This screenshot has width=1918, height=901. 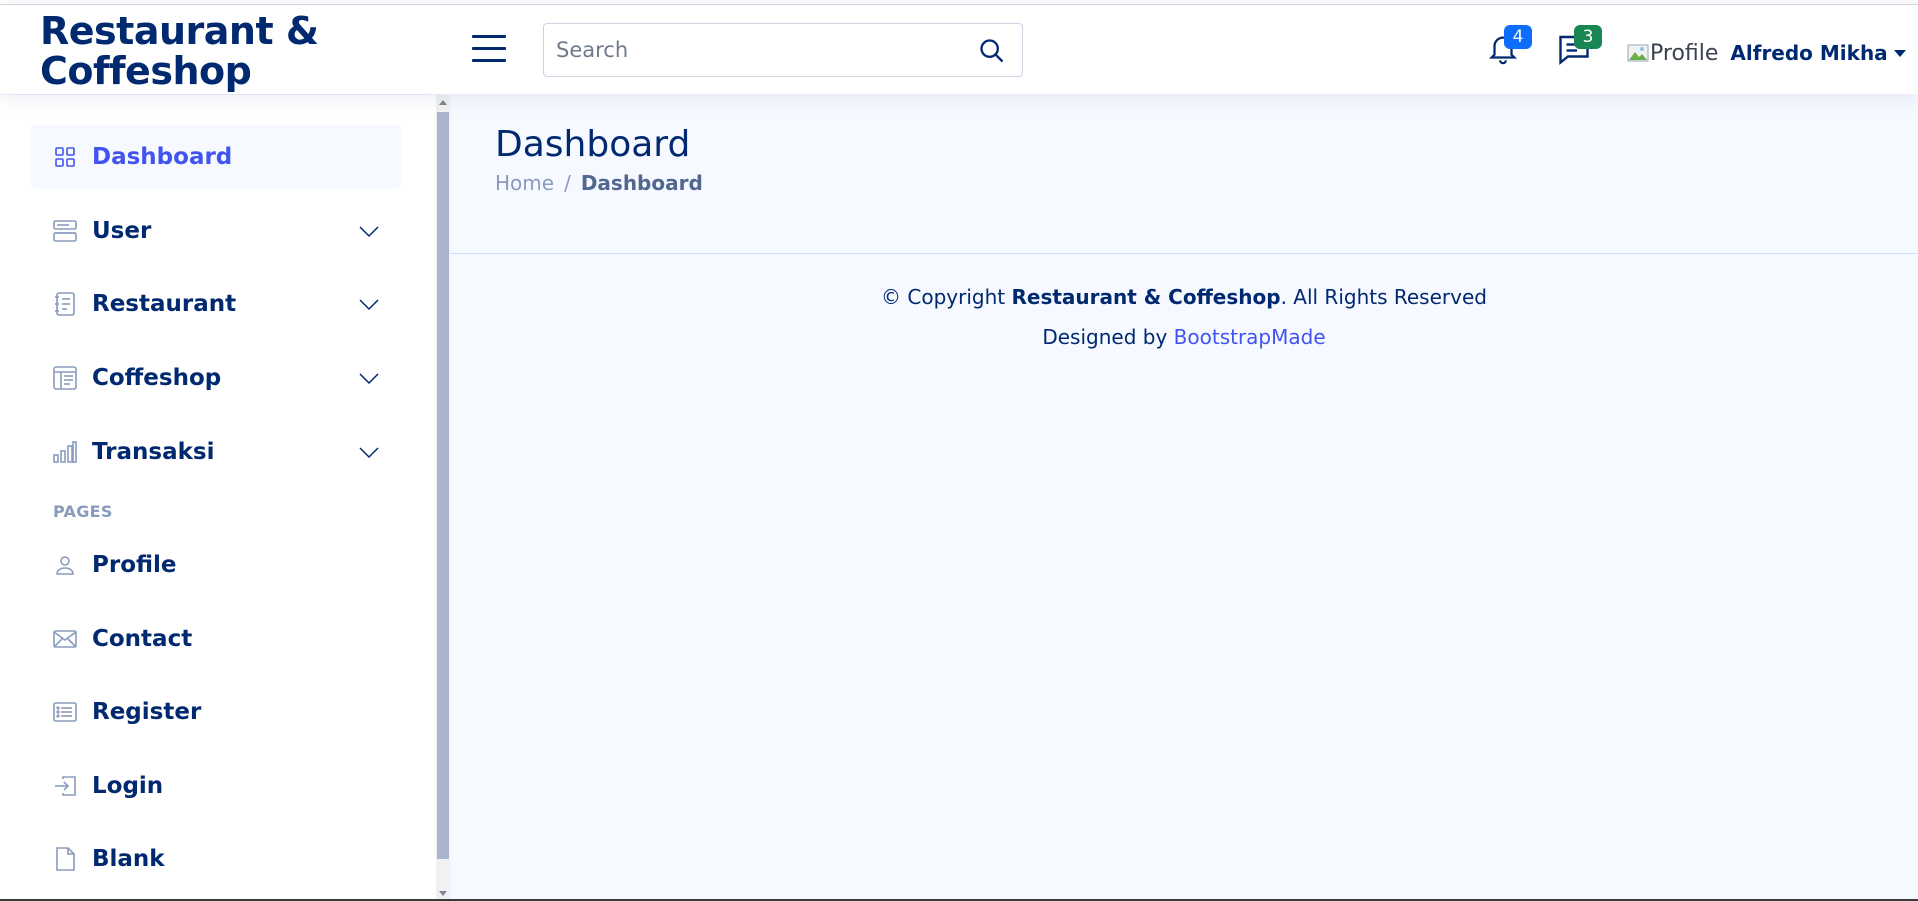 I want to click on copyright-suffix: . All Rights Reserved, so click(x=1383, y=297).